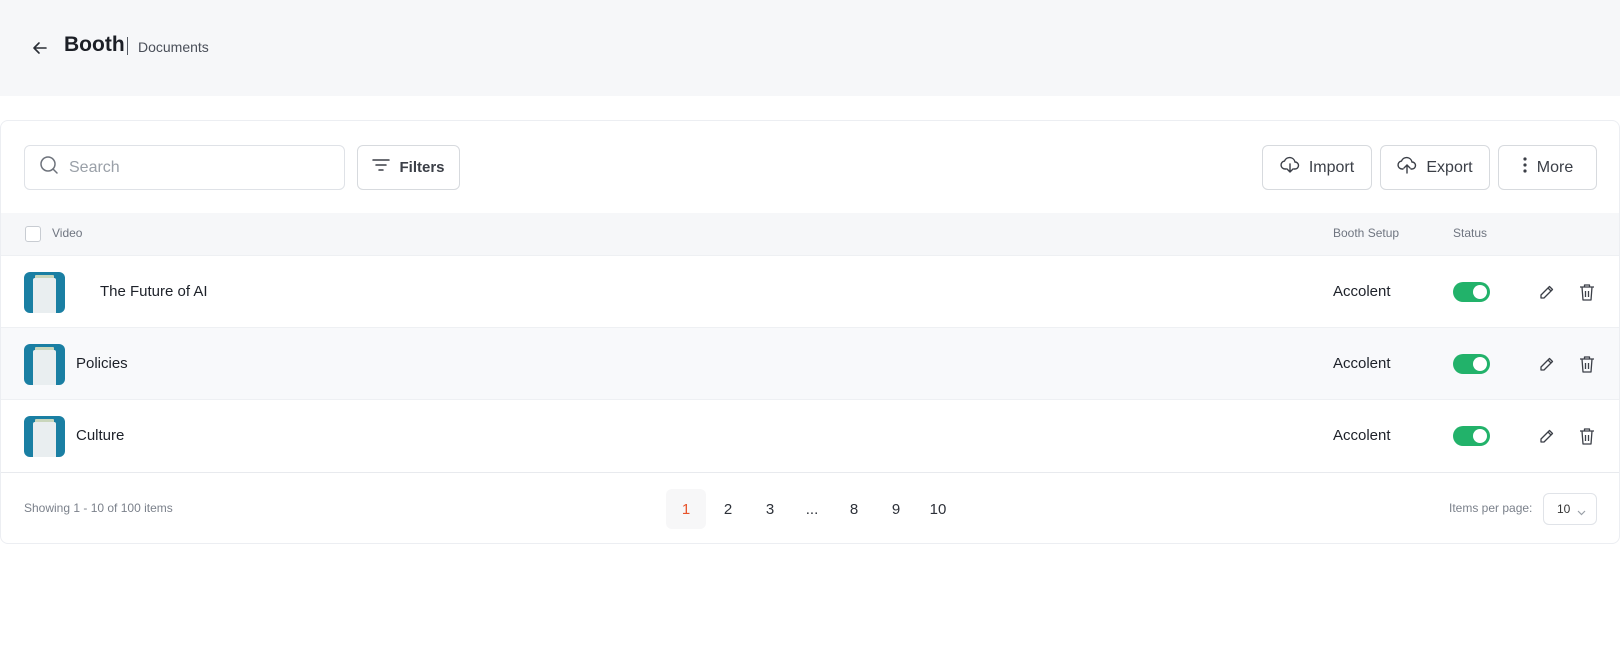 Image resolution: width=1620 pixels, height=666 pixels. I want to click on items-per-page-select: 10, so click(1570, 509).